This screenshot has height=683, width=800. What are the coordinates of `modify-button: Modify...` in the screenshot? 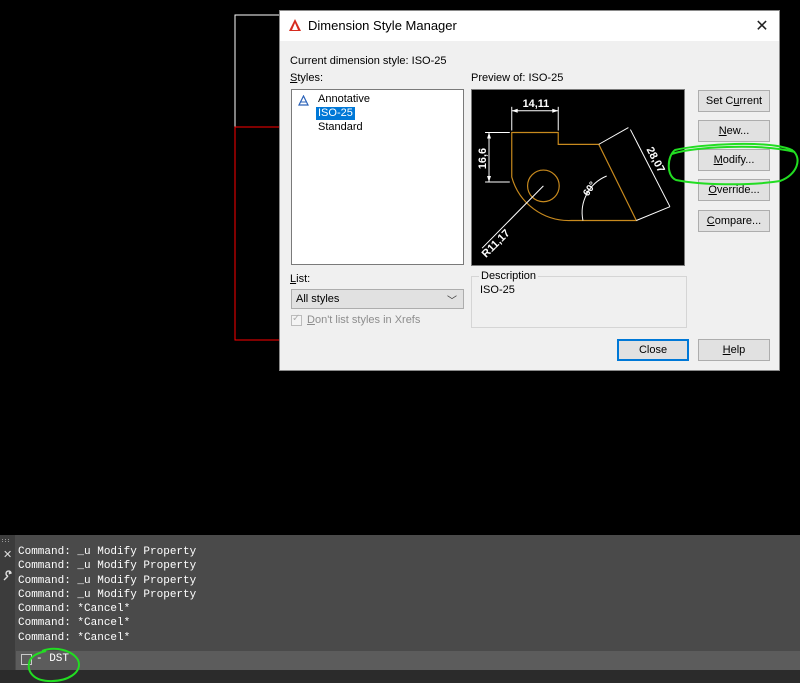 It's located at (734, 160).